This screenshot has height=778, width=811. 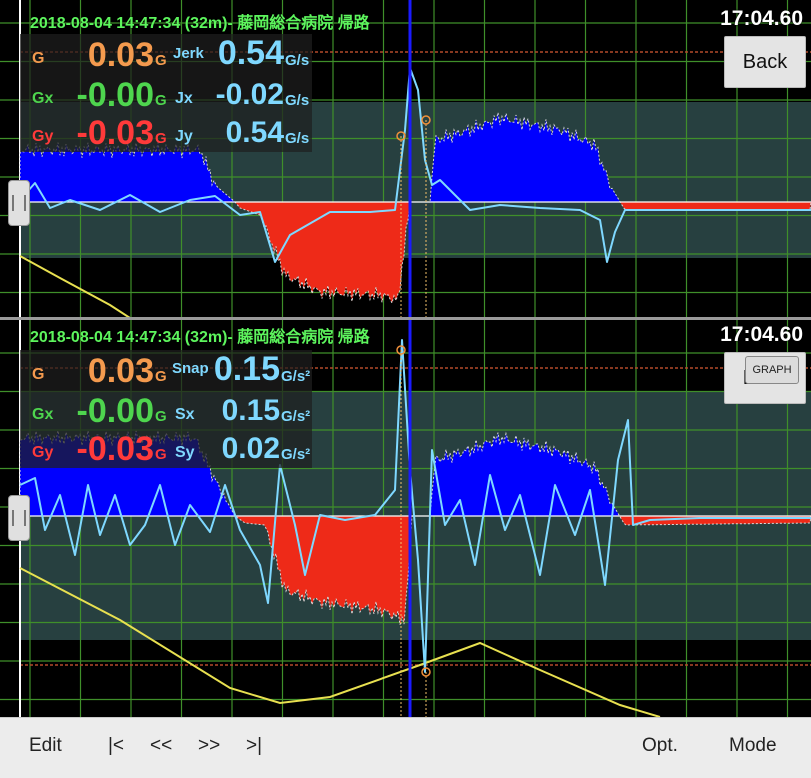 I want to click on graph-button: GRAPH, so click(x=772, y=370).